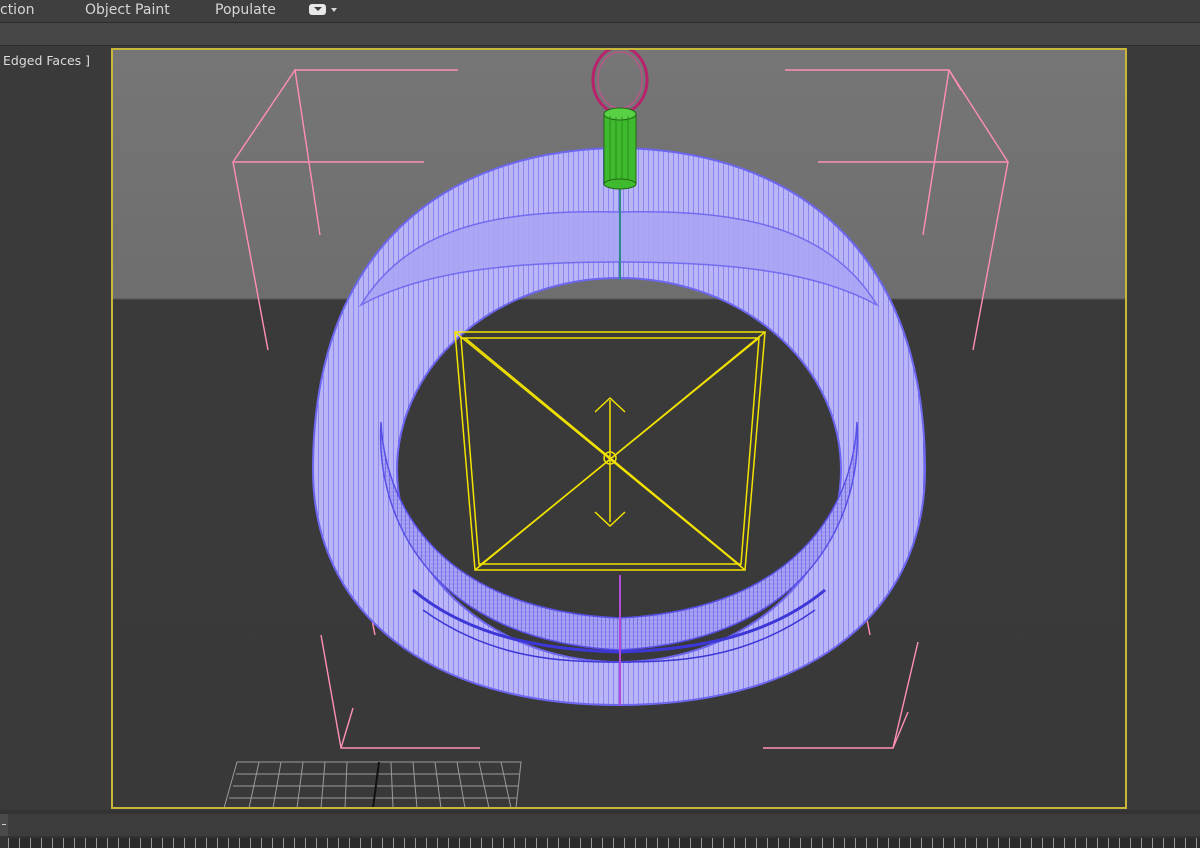 The image size is (1200, 848). I want to click on hook-ring, so click(620, 82).